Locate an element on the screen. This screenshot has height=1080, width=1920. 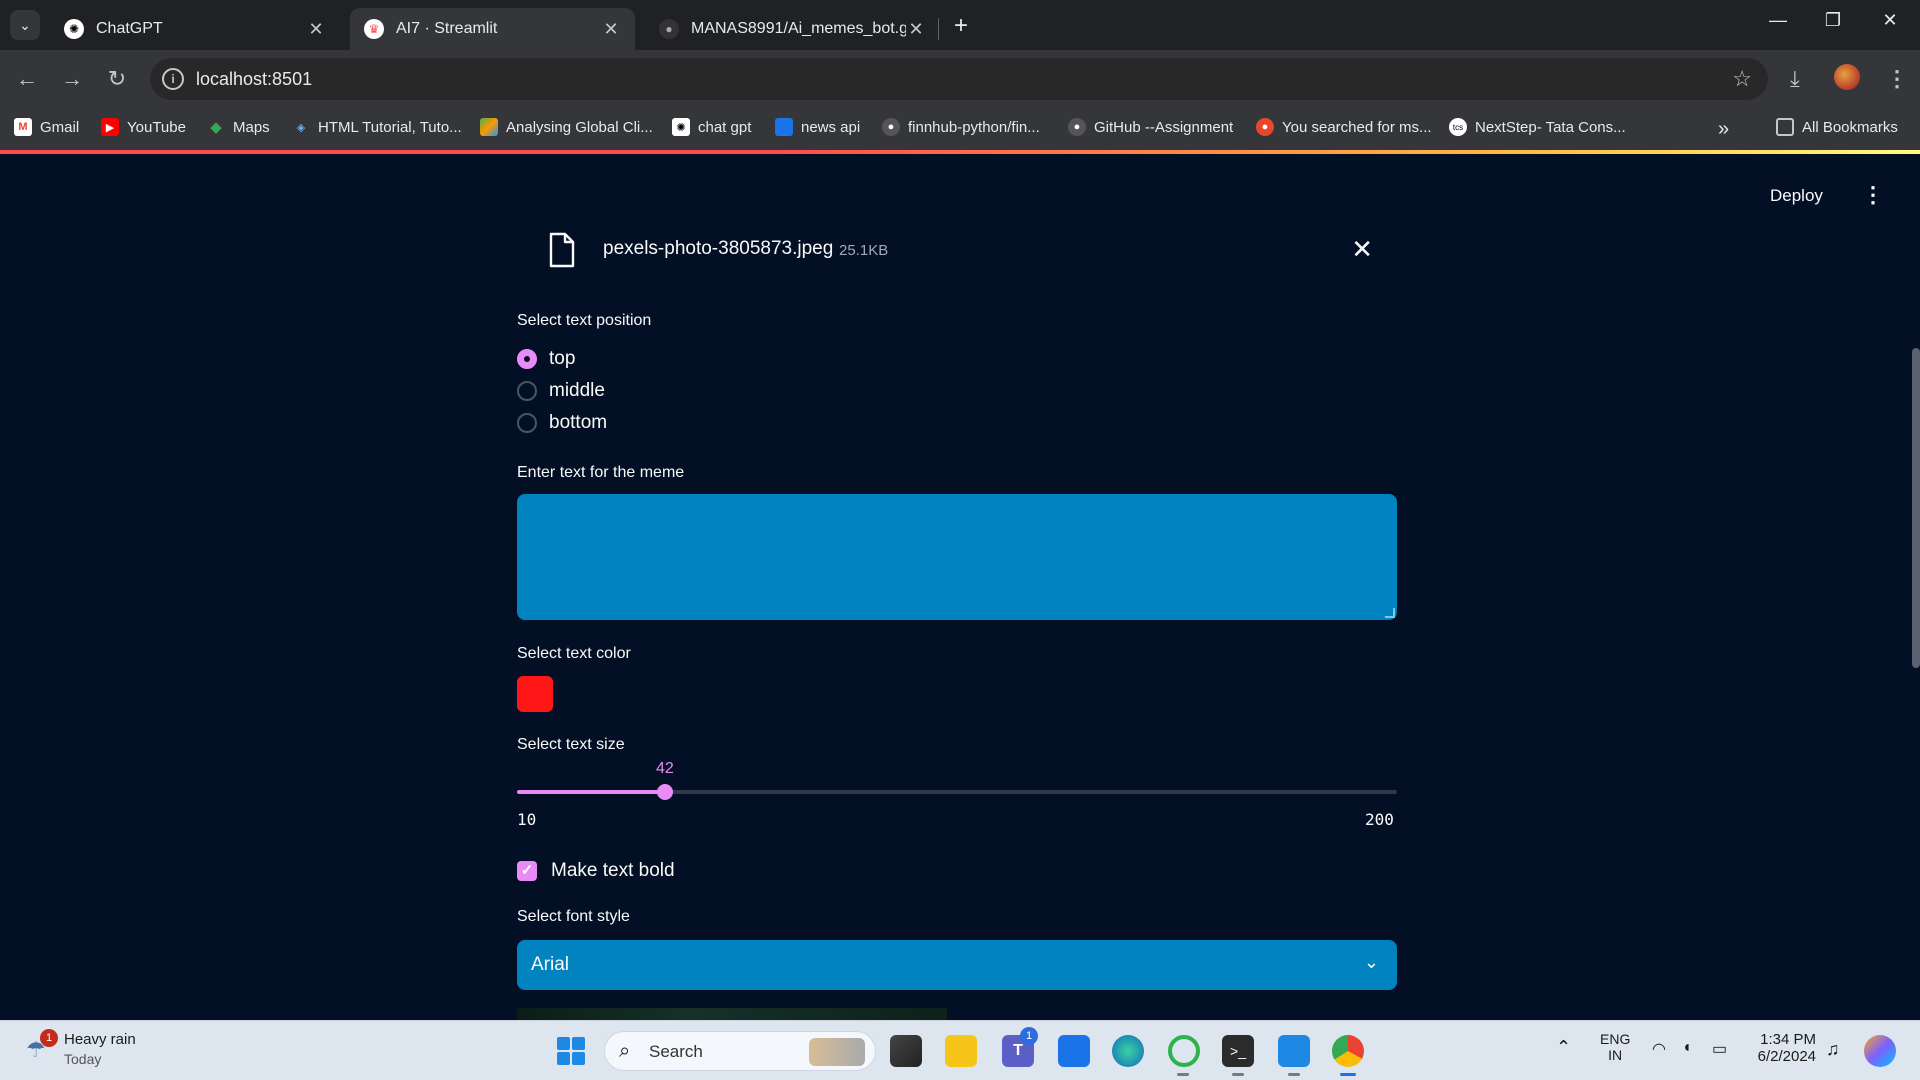
copilot-icon is located at coordinates (1880, 1051).